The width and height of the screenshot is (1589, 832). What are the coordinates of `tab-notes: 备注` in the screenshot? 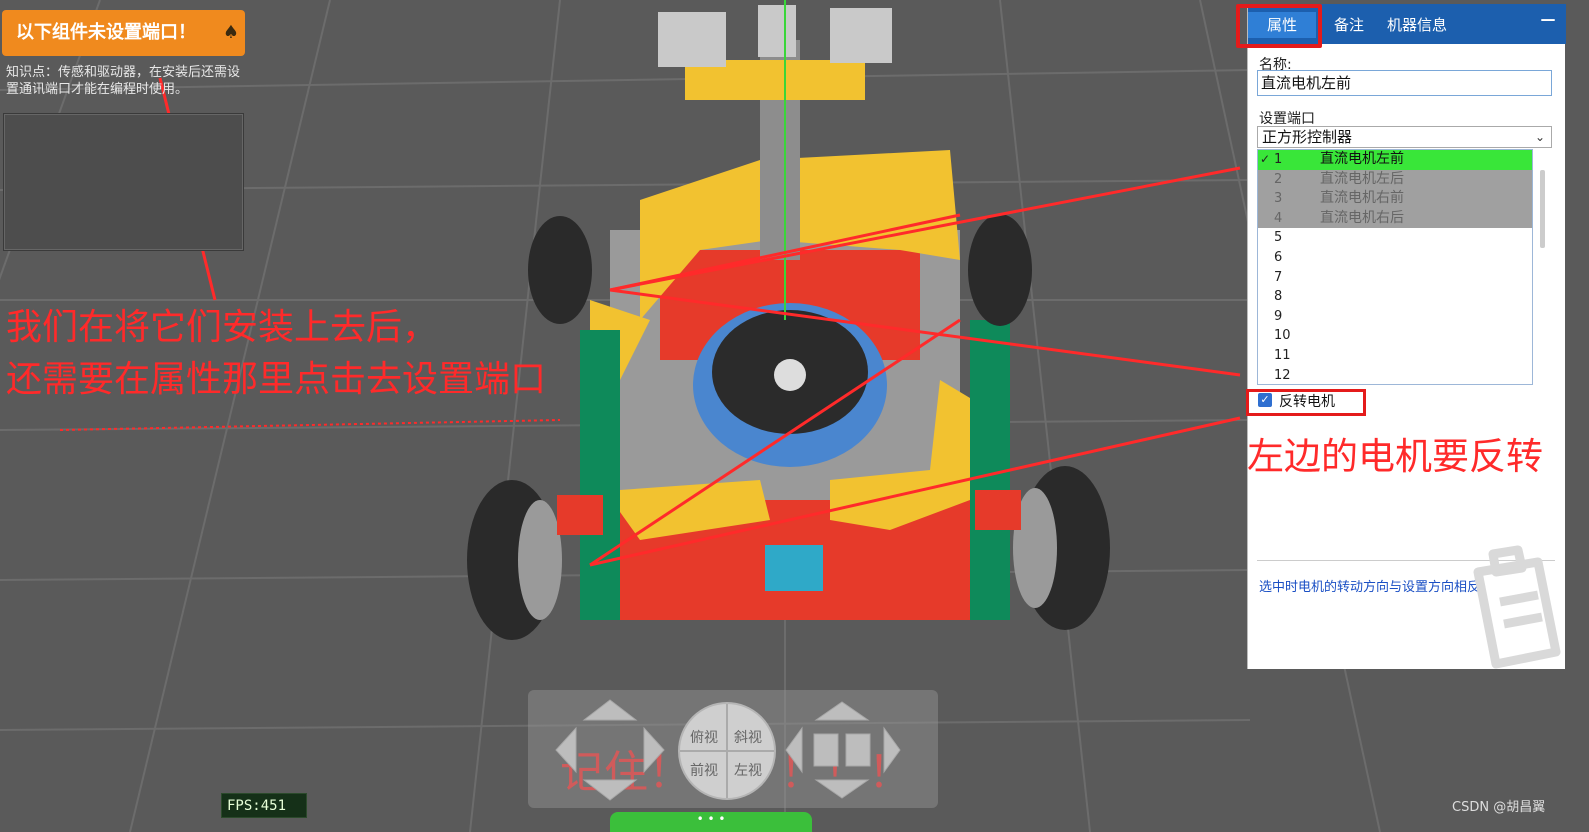 It's located at (1349, 25).